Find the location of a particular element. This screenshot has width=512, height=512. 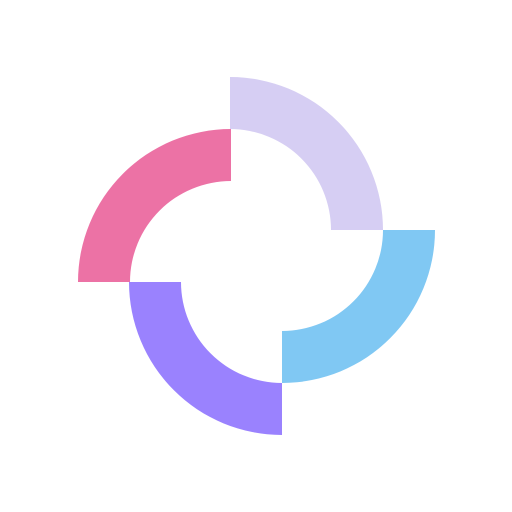

lavender-quarter-segment is located at coordinates (306, 153).